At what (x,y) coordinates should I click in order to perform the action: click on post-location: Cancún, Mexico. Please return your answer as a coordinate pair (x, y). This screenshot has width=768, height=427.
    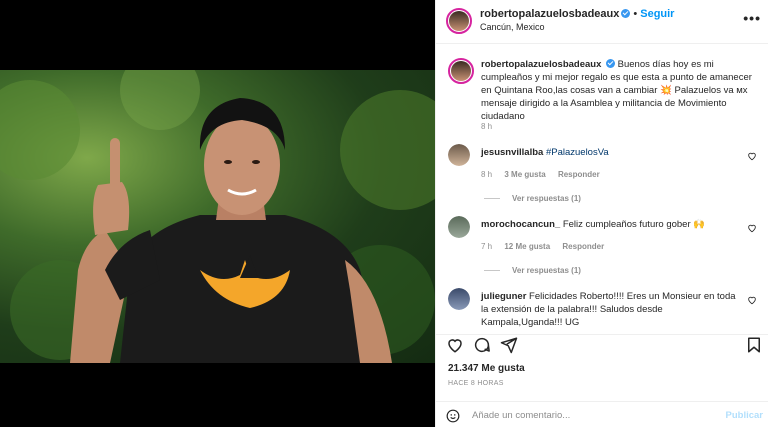
    Looking at the image, I should click on (512, 27).